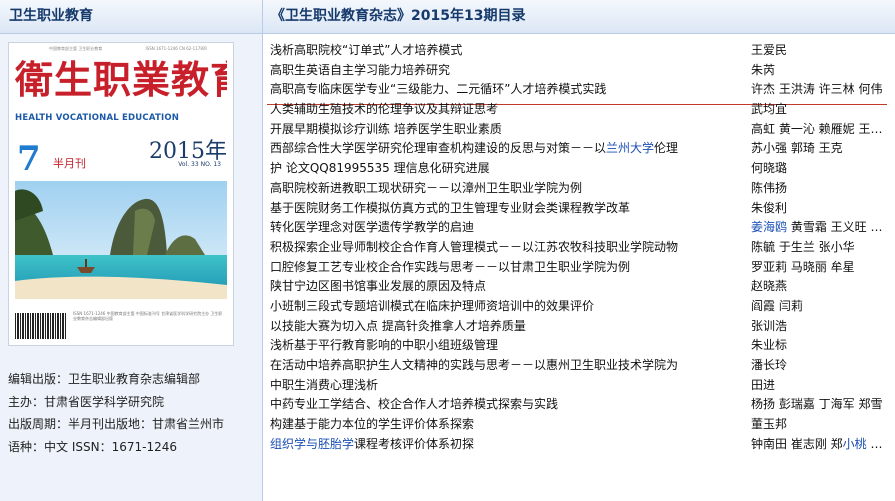  What do you see at coordinates (97, 118) in the screenshot?
I see `cover-title-english: HEALTH VOCATIONAL EDUCATION` at bounding box center [97, 118].